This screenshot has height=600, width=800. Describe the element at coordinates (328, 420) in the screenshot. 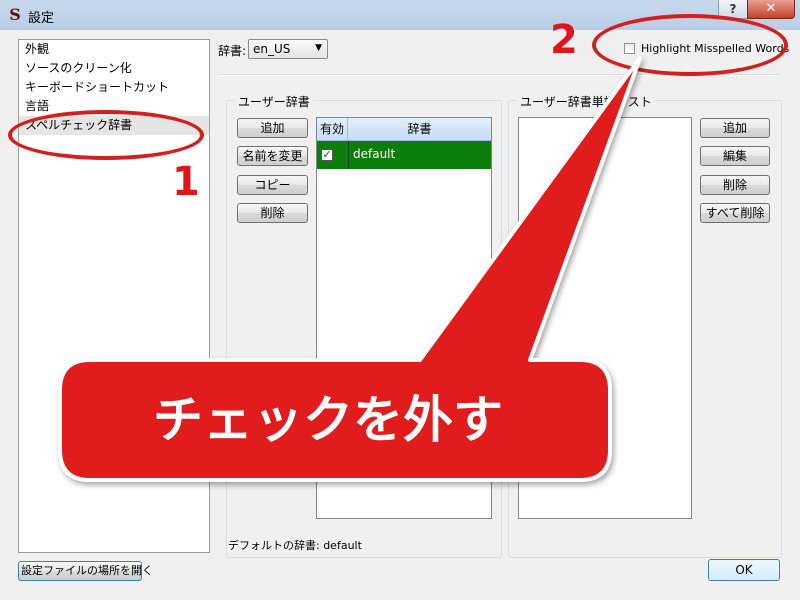

I see `annotation-callout-text: チェックを外す` at that location.